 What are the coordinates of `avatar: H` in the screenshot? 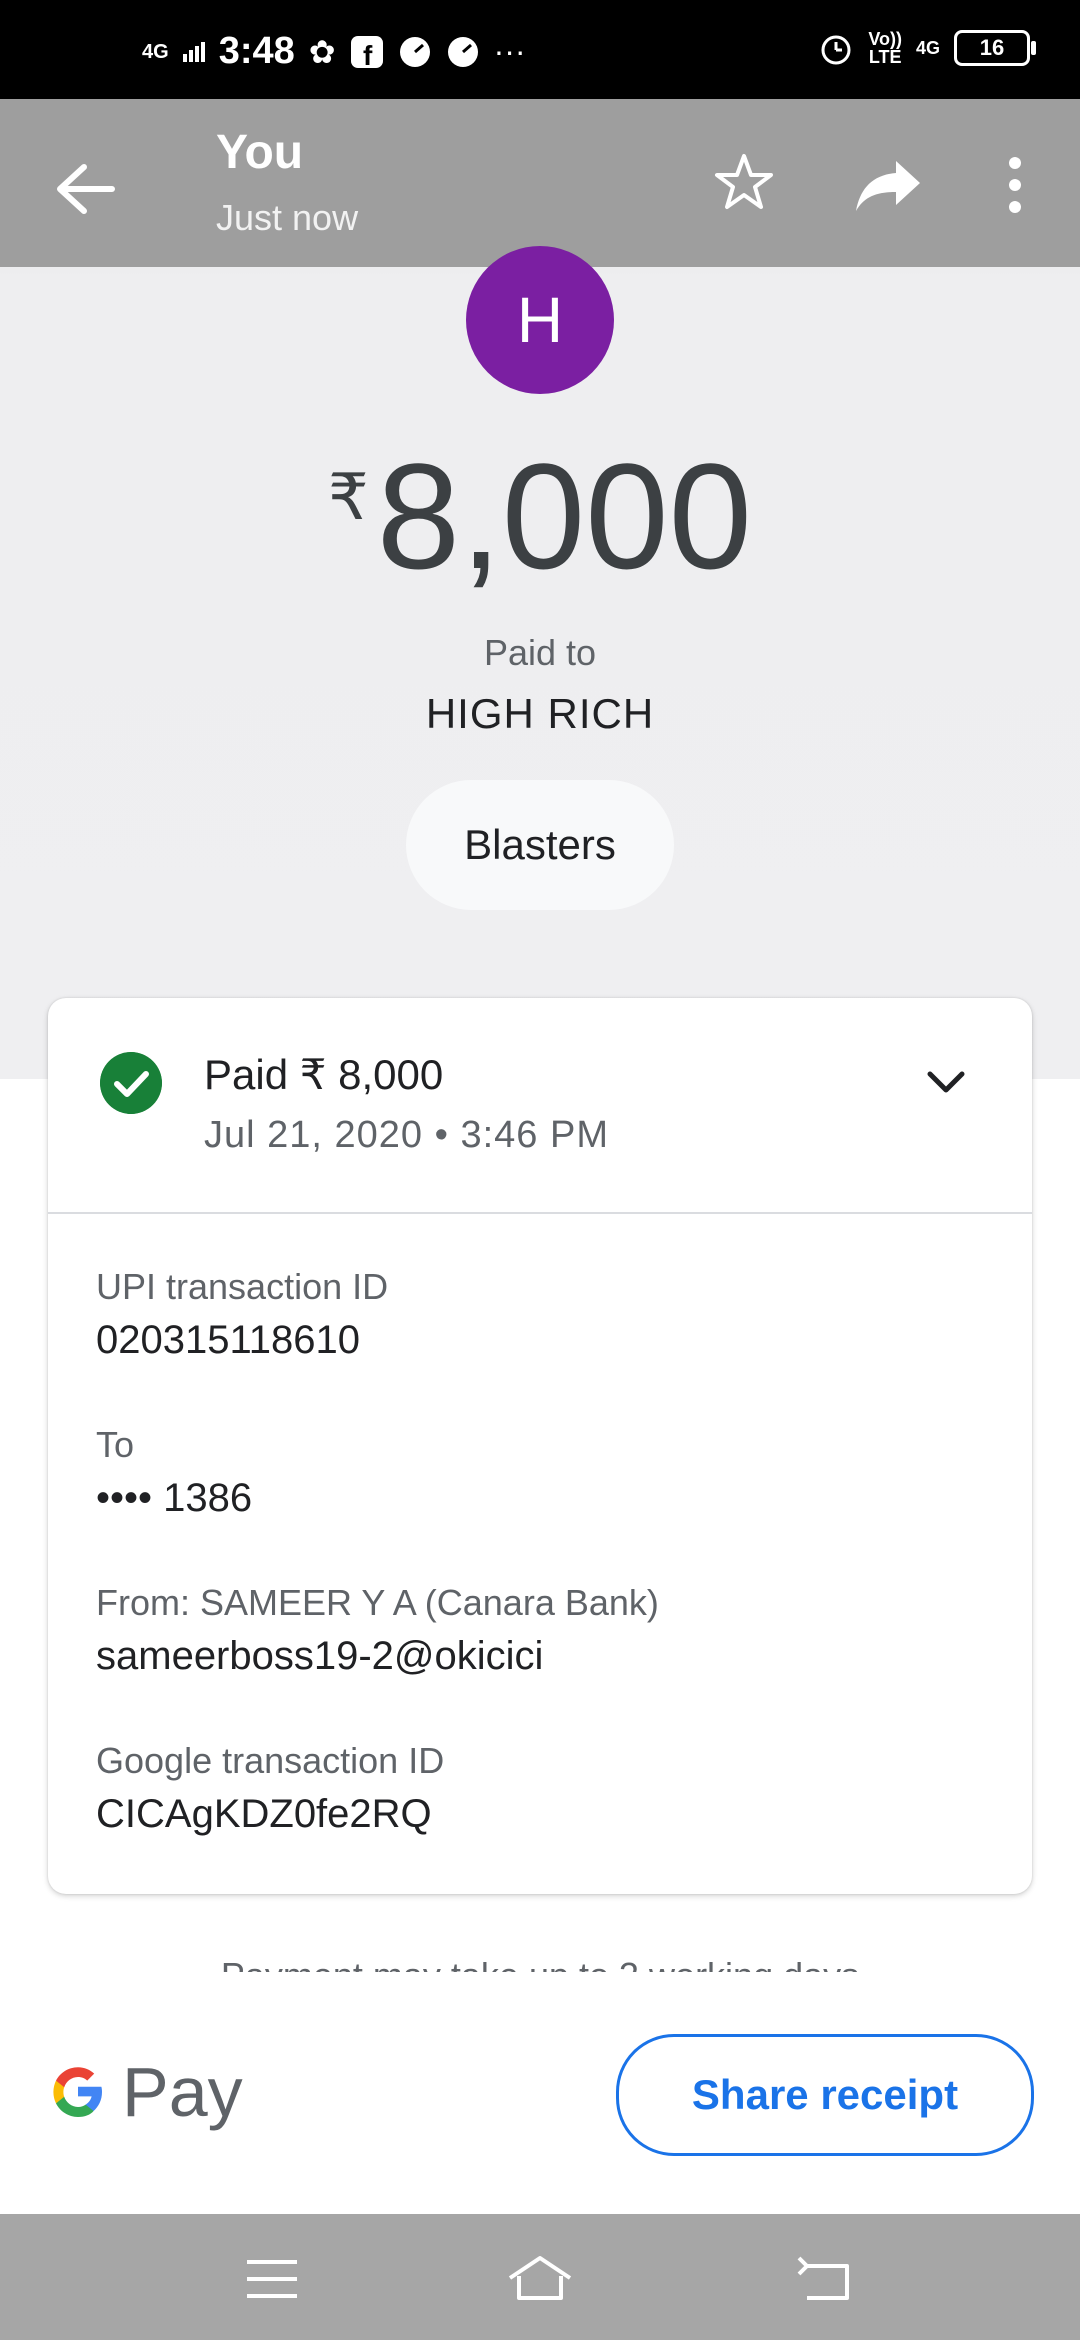 It's located at (540, 320).